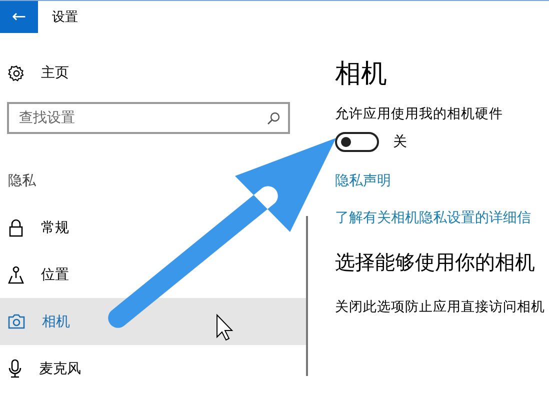 Image resolution: width=549 pixels, height=400 pixels. I want to click on section-heading: 选择能够使用你的相机, so click(435, 262).